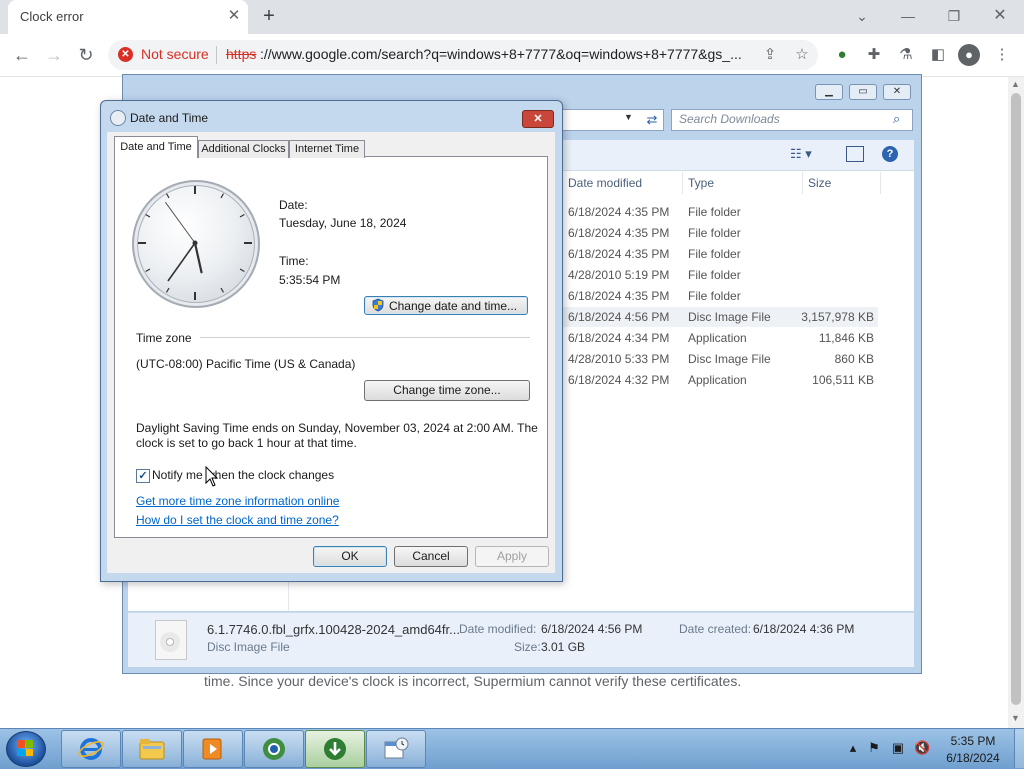 The image size is (1024, 769). What do you see at coordinates (274, 749) in the screenshot?
I see `taskbar-supermium-browser` at bounding box center [274, 749].